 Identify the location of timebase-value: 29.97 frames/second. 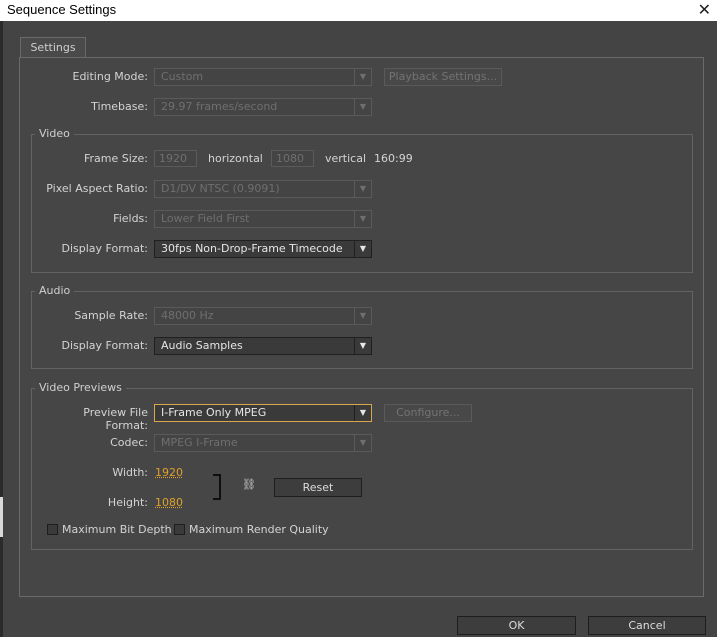
(219, 106).